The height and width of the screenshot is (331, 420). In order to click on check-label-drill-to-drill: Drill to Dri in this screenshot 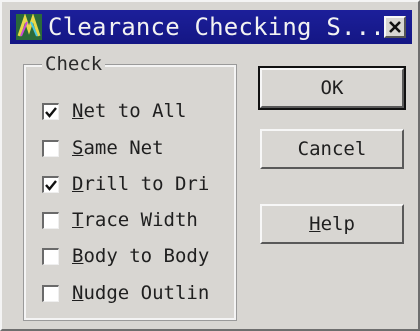, I will do `click(141, 184)`.